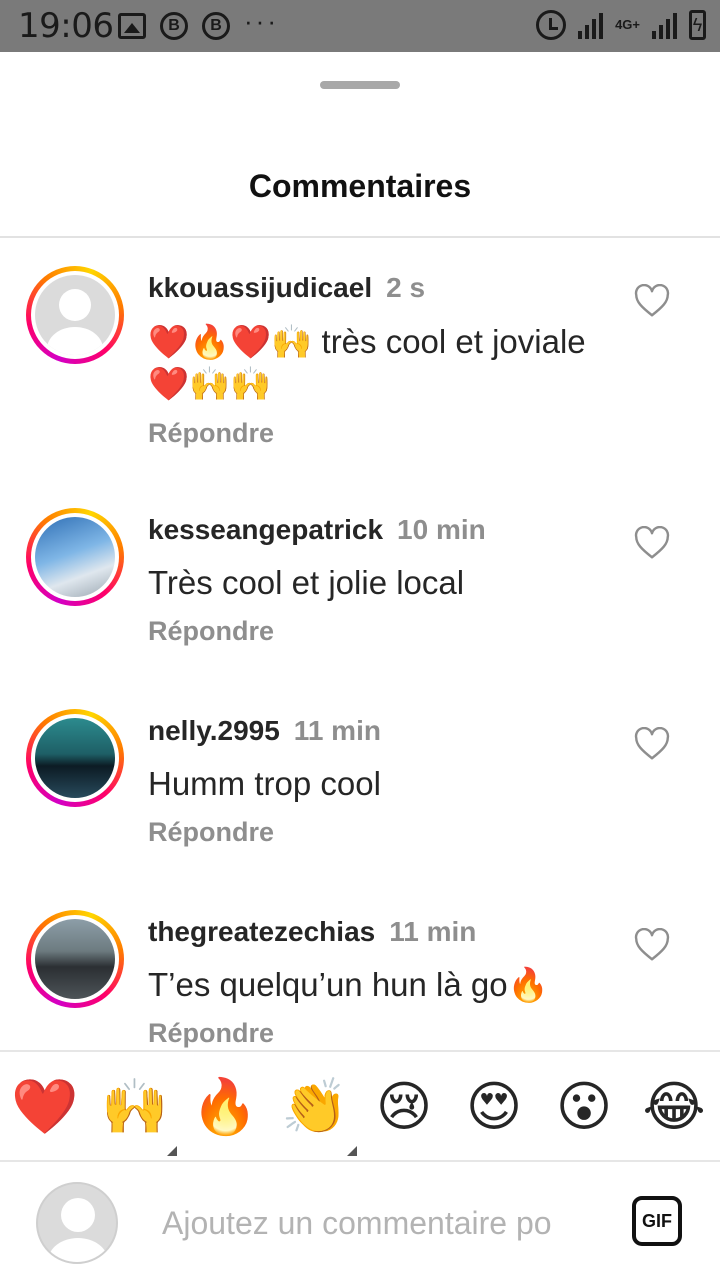 Image resolution: width=720 pixels, height=1280 pixels. What do you see at coordinates (265, 529) in the screenshot?
I see `comment-username: kesseangepatrick` at bounding box center [265, 529].